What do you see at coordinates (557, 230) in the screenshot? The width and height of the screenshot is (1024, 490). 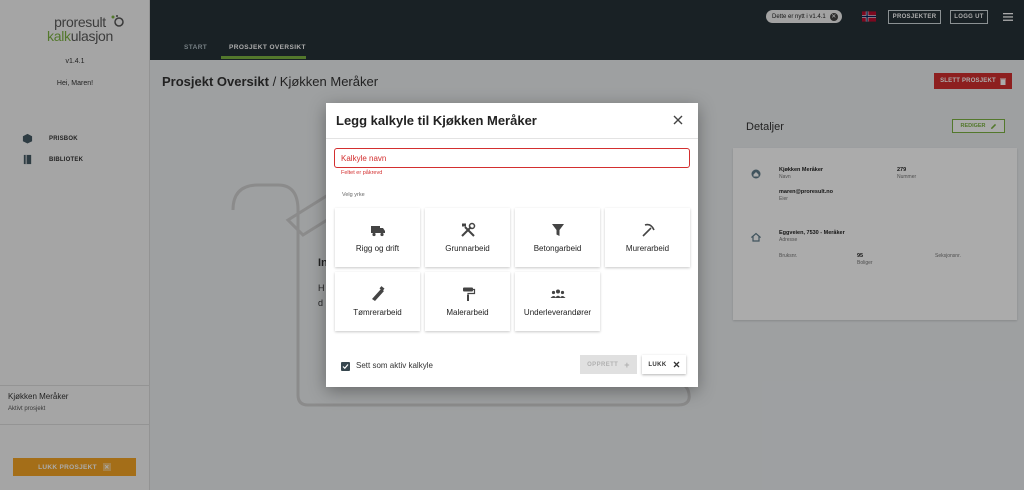 I see `filter-icon` at bounding box center [557, 230].